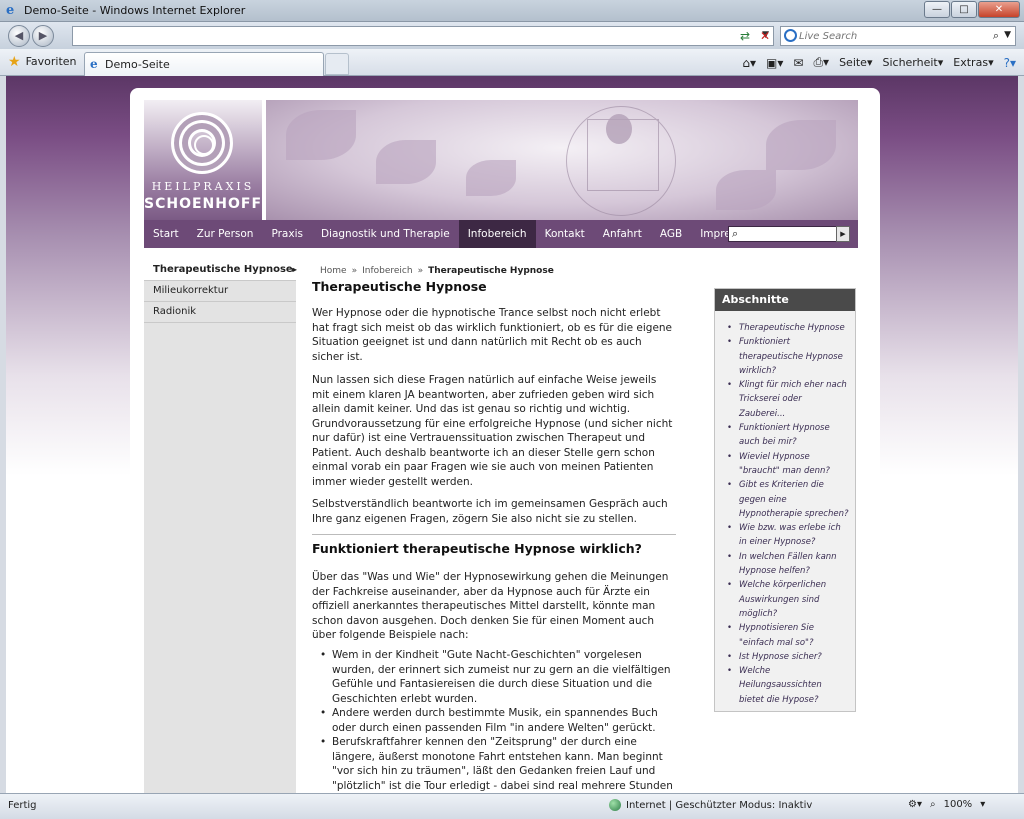 The height and width of the screenshot is (819, 1024). I want to click on security-menu: Sicherheit▾, so click(912, 62).